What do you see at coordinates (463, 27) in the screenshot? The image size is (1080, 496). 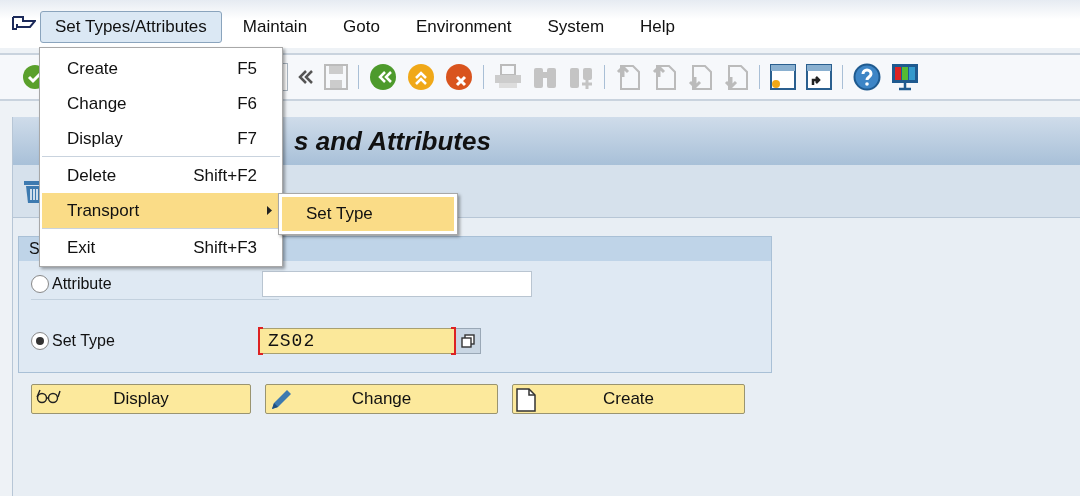 I see `menu-item: Environment` at bounding box center [463, 27].